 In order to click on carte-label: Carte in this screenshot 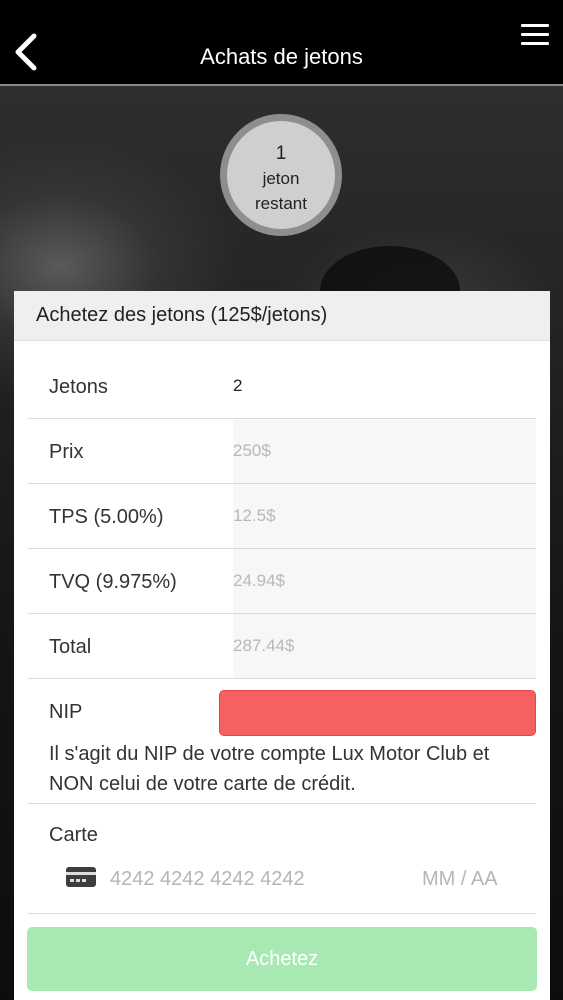, I will do `click(73, 835)`.